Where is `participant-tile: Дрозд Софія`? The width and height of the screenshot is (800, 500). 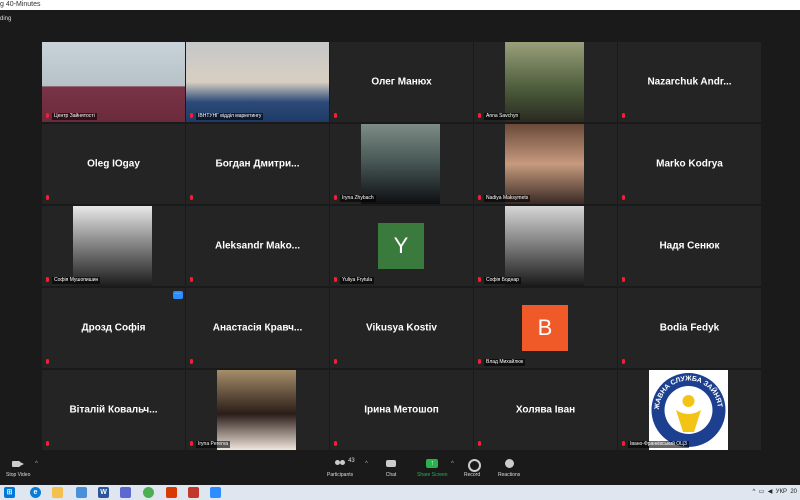 participant-tile: Дрозд Софія is located at coordinates (113, 328).